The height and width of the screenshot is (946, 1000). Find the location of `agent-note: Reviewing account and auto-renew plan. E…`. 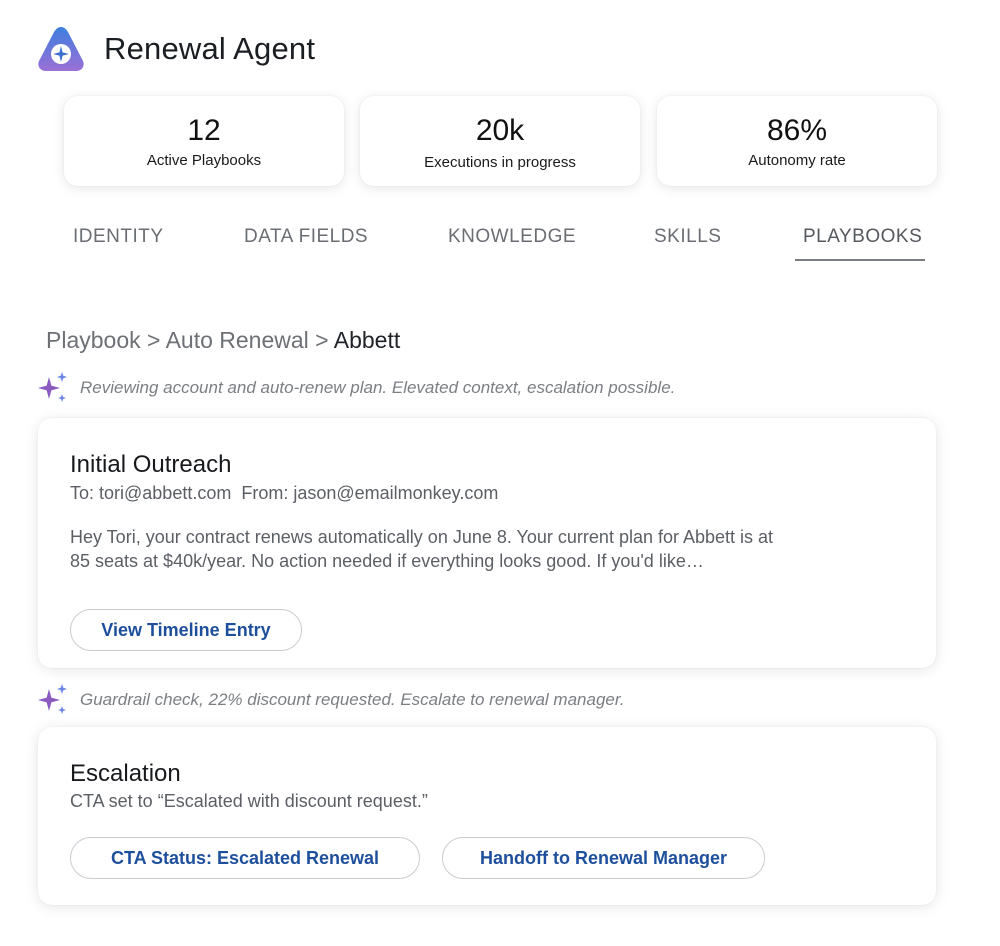

agent-note: Reviewing account and auto-renew plan. E… is located at coordinates (355, 388).